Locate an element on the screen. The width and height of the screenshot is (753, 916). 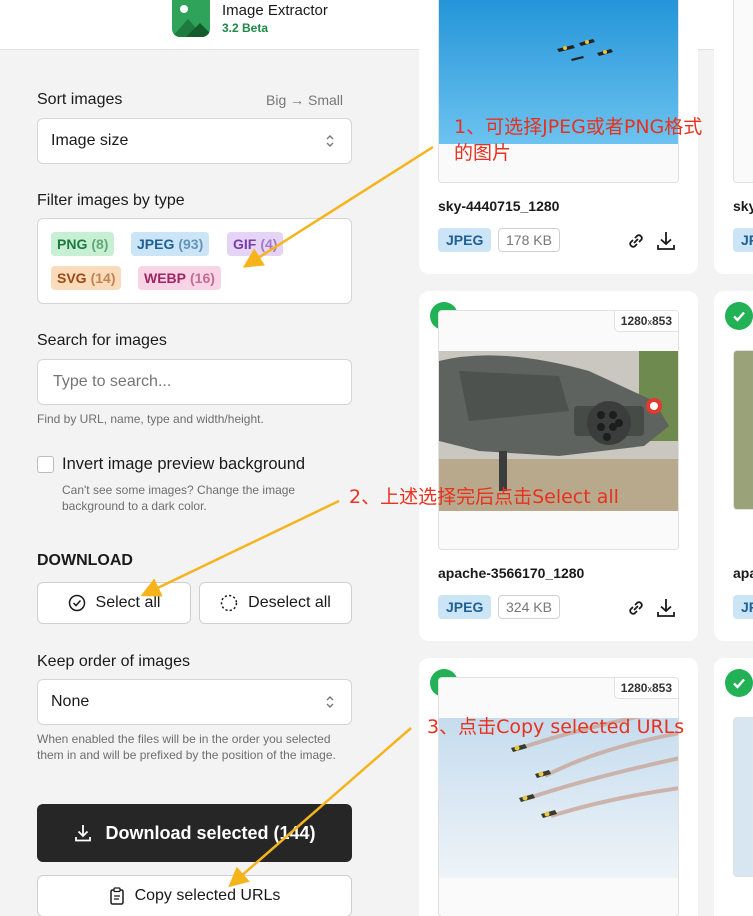
image-card is located at coordinates (733, 787).